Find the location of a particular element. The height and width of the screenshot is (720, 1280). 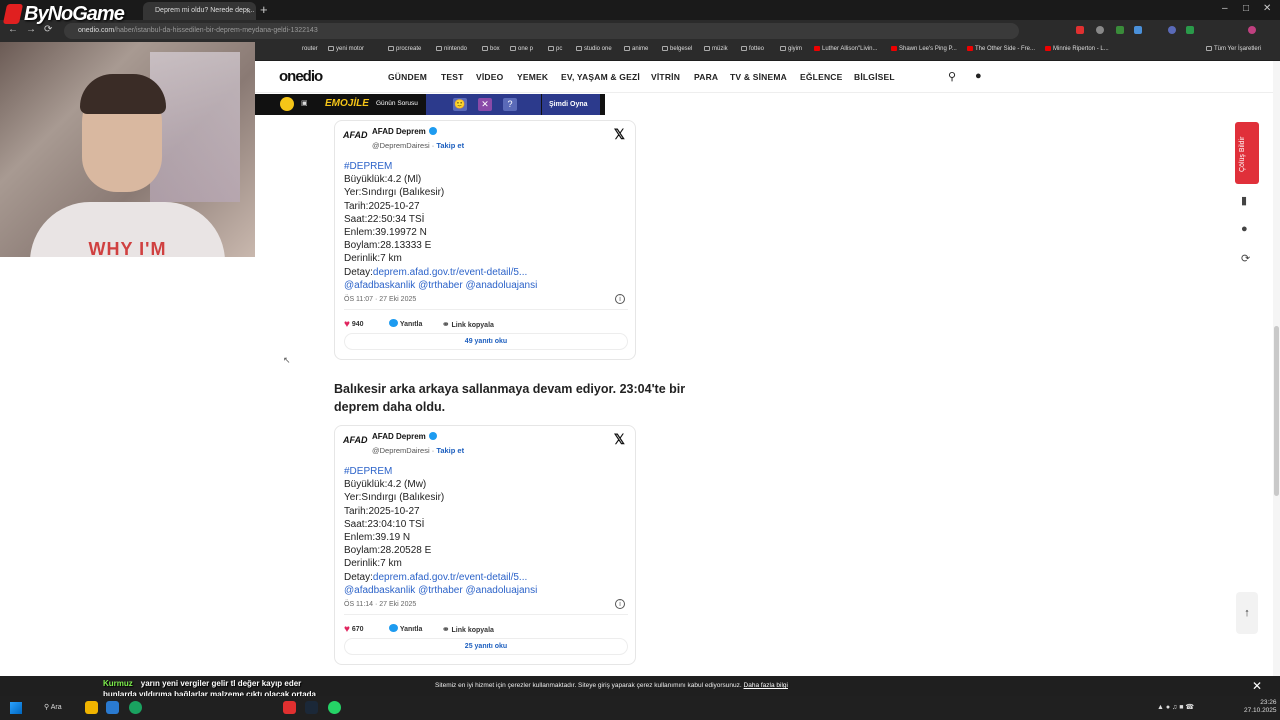

taskbar-search: ⚲ Ara is located at coordinates (53, 707).